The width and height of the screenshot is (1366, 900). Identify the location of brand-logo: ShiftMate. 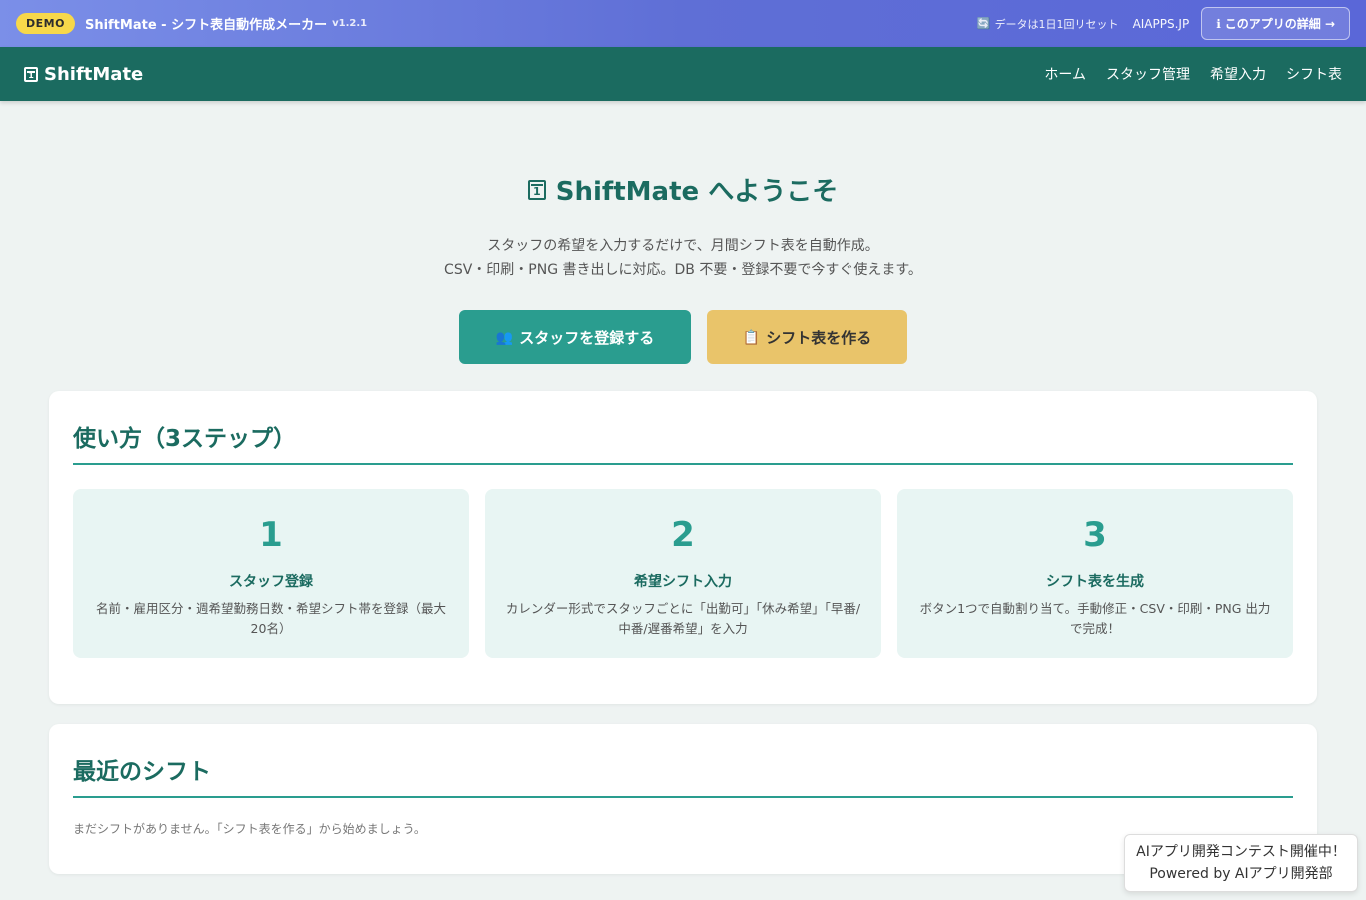
(83, 74).